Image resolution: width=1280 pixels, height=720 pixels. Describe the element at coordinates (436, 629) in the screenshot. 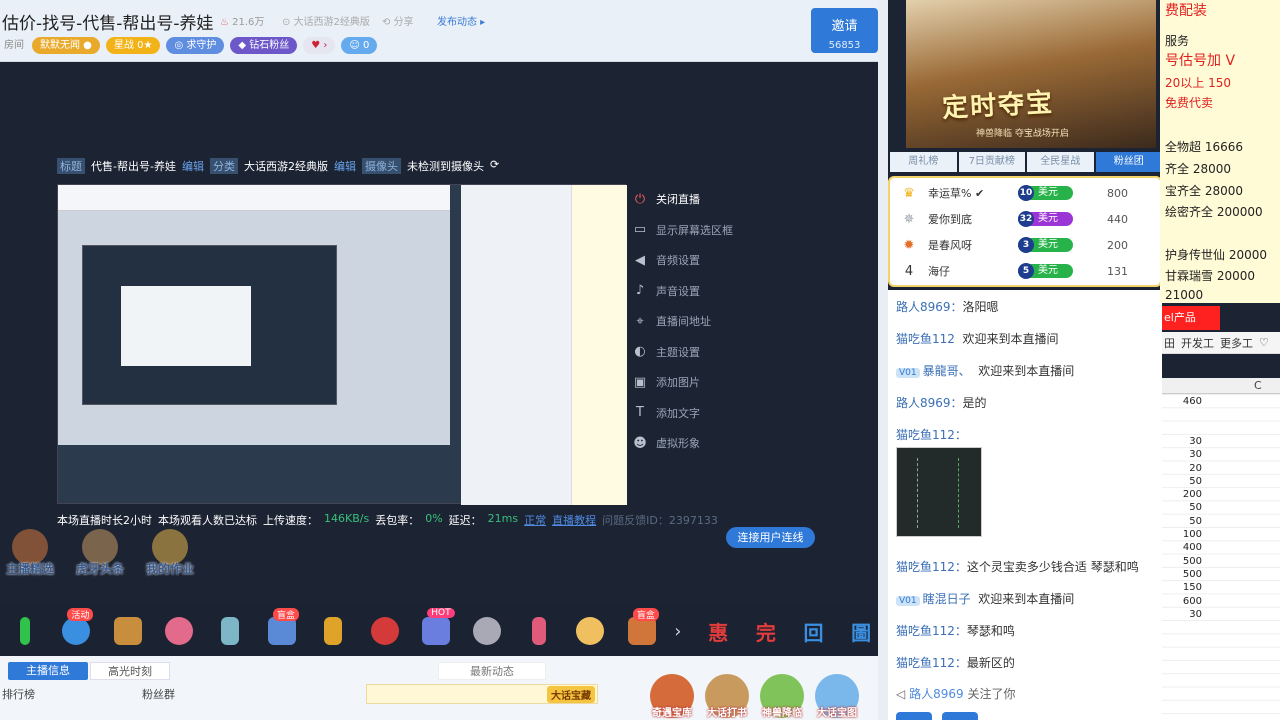

I see `gift-item: HOT` at that location.